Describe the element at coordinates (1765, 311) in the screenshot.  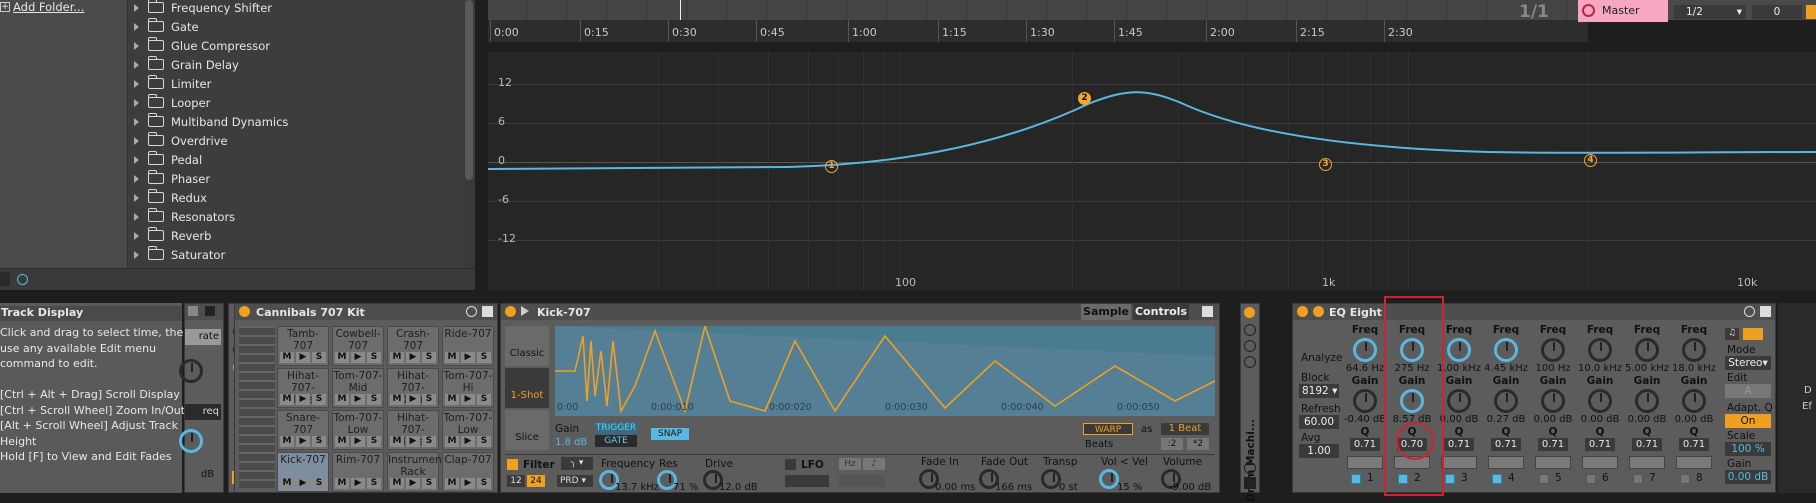
I see `save-preset-icon` at that location.